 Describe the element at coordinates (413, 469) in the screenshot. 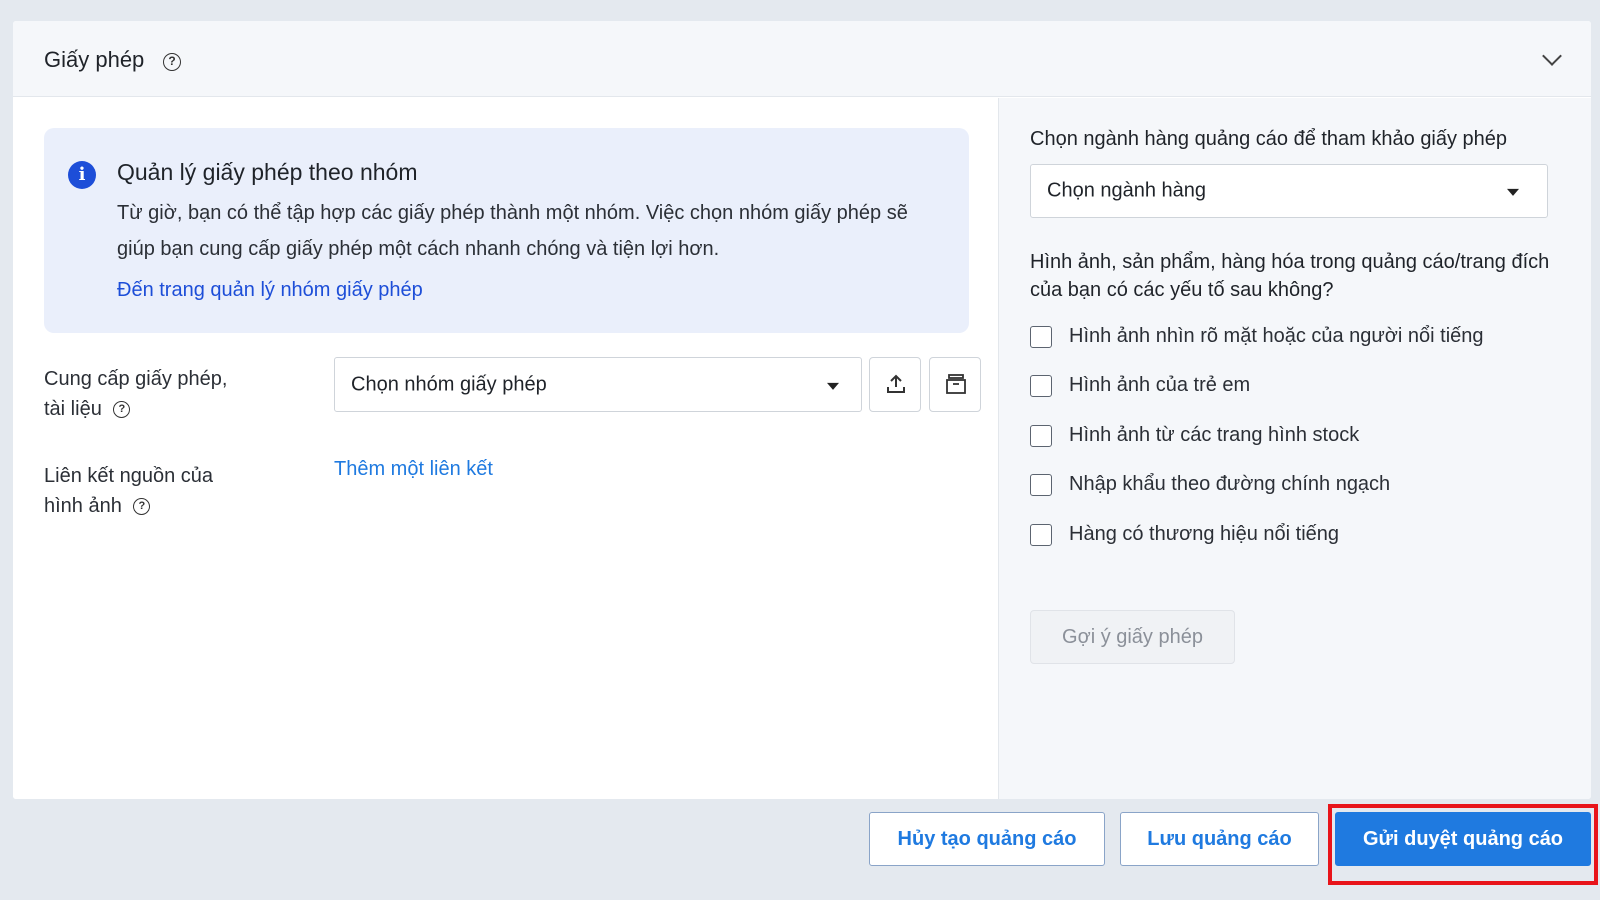

I see `add-link-button: Thêm một liên kết` at that location.